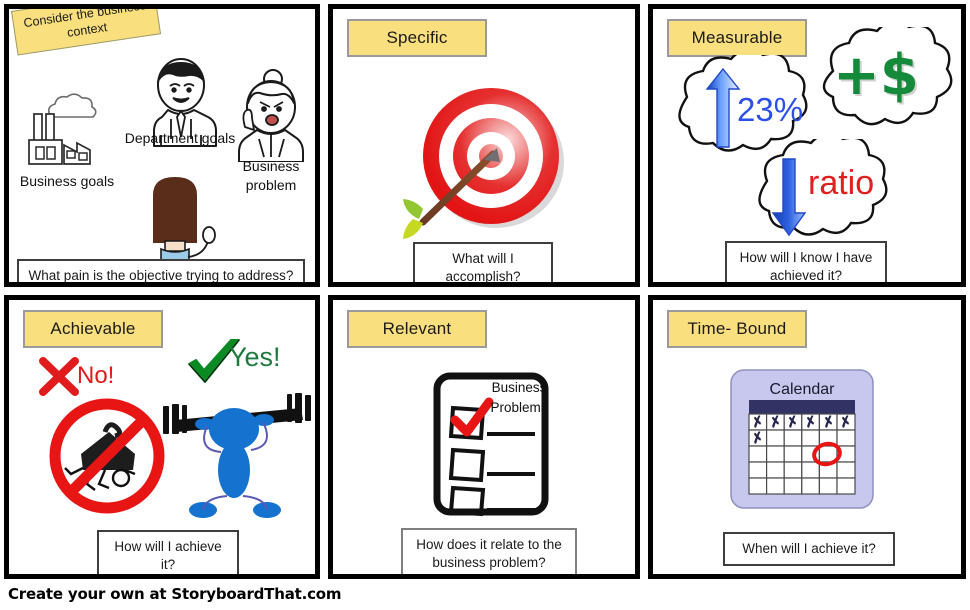 The width and height of the screenshot is (970, 610). Describe the element at coordinates (180, 138) in the screenshot. I see `label-department-goals: Department goals` at that location.